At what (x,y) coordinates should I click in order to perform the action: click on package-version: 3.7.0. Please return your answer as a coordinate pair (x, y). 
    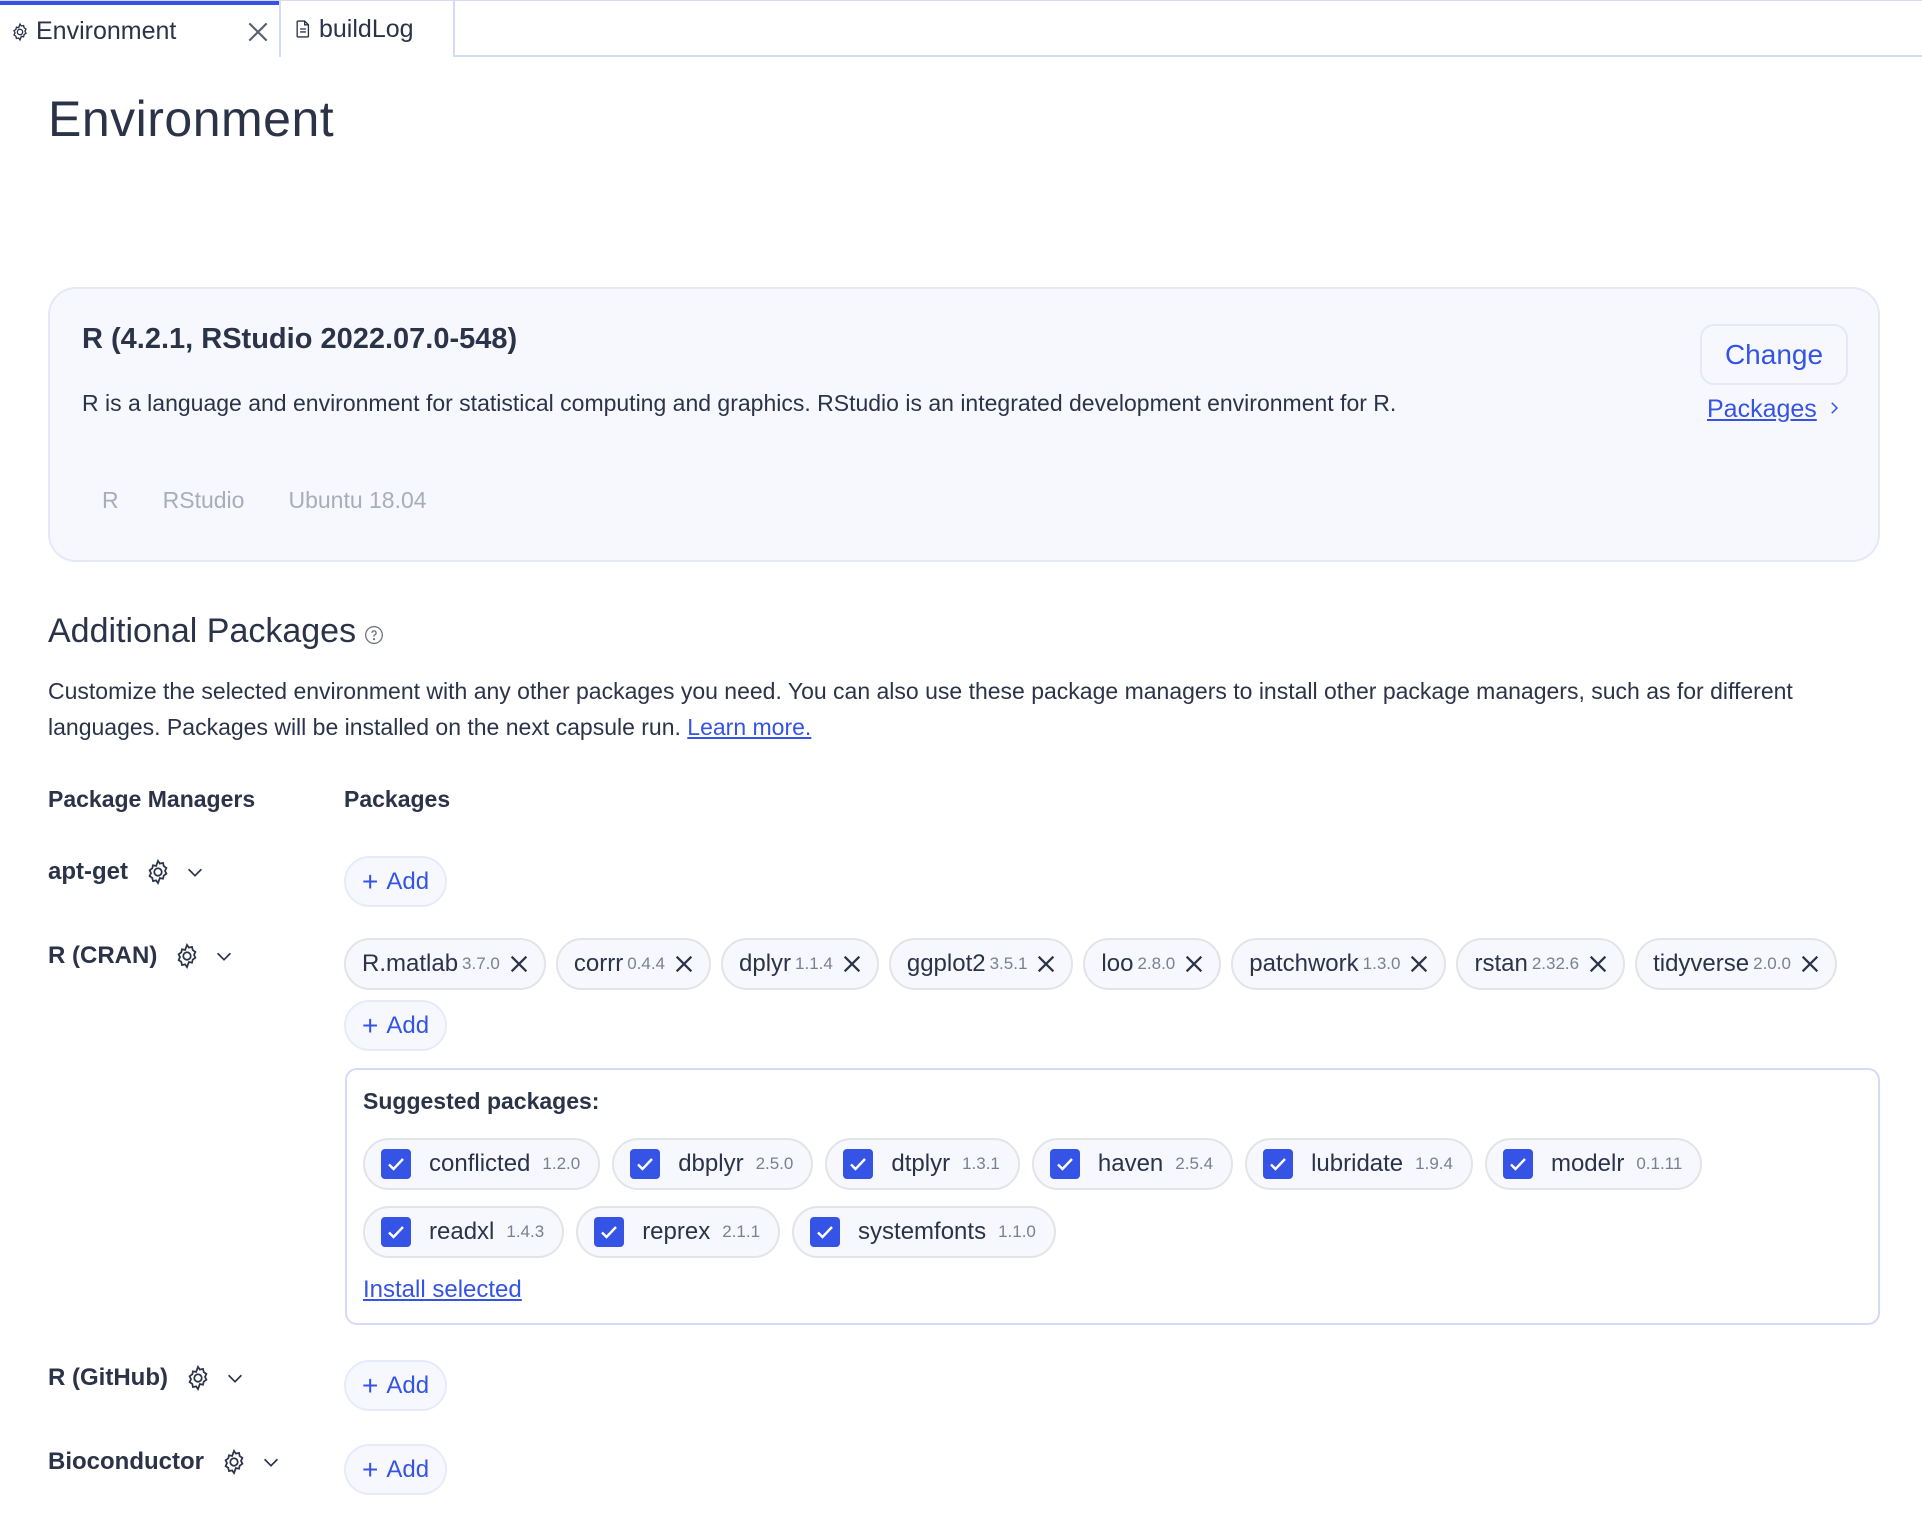
    Looking at the image, I should click on (481, 963).